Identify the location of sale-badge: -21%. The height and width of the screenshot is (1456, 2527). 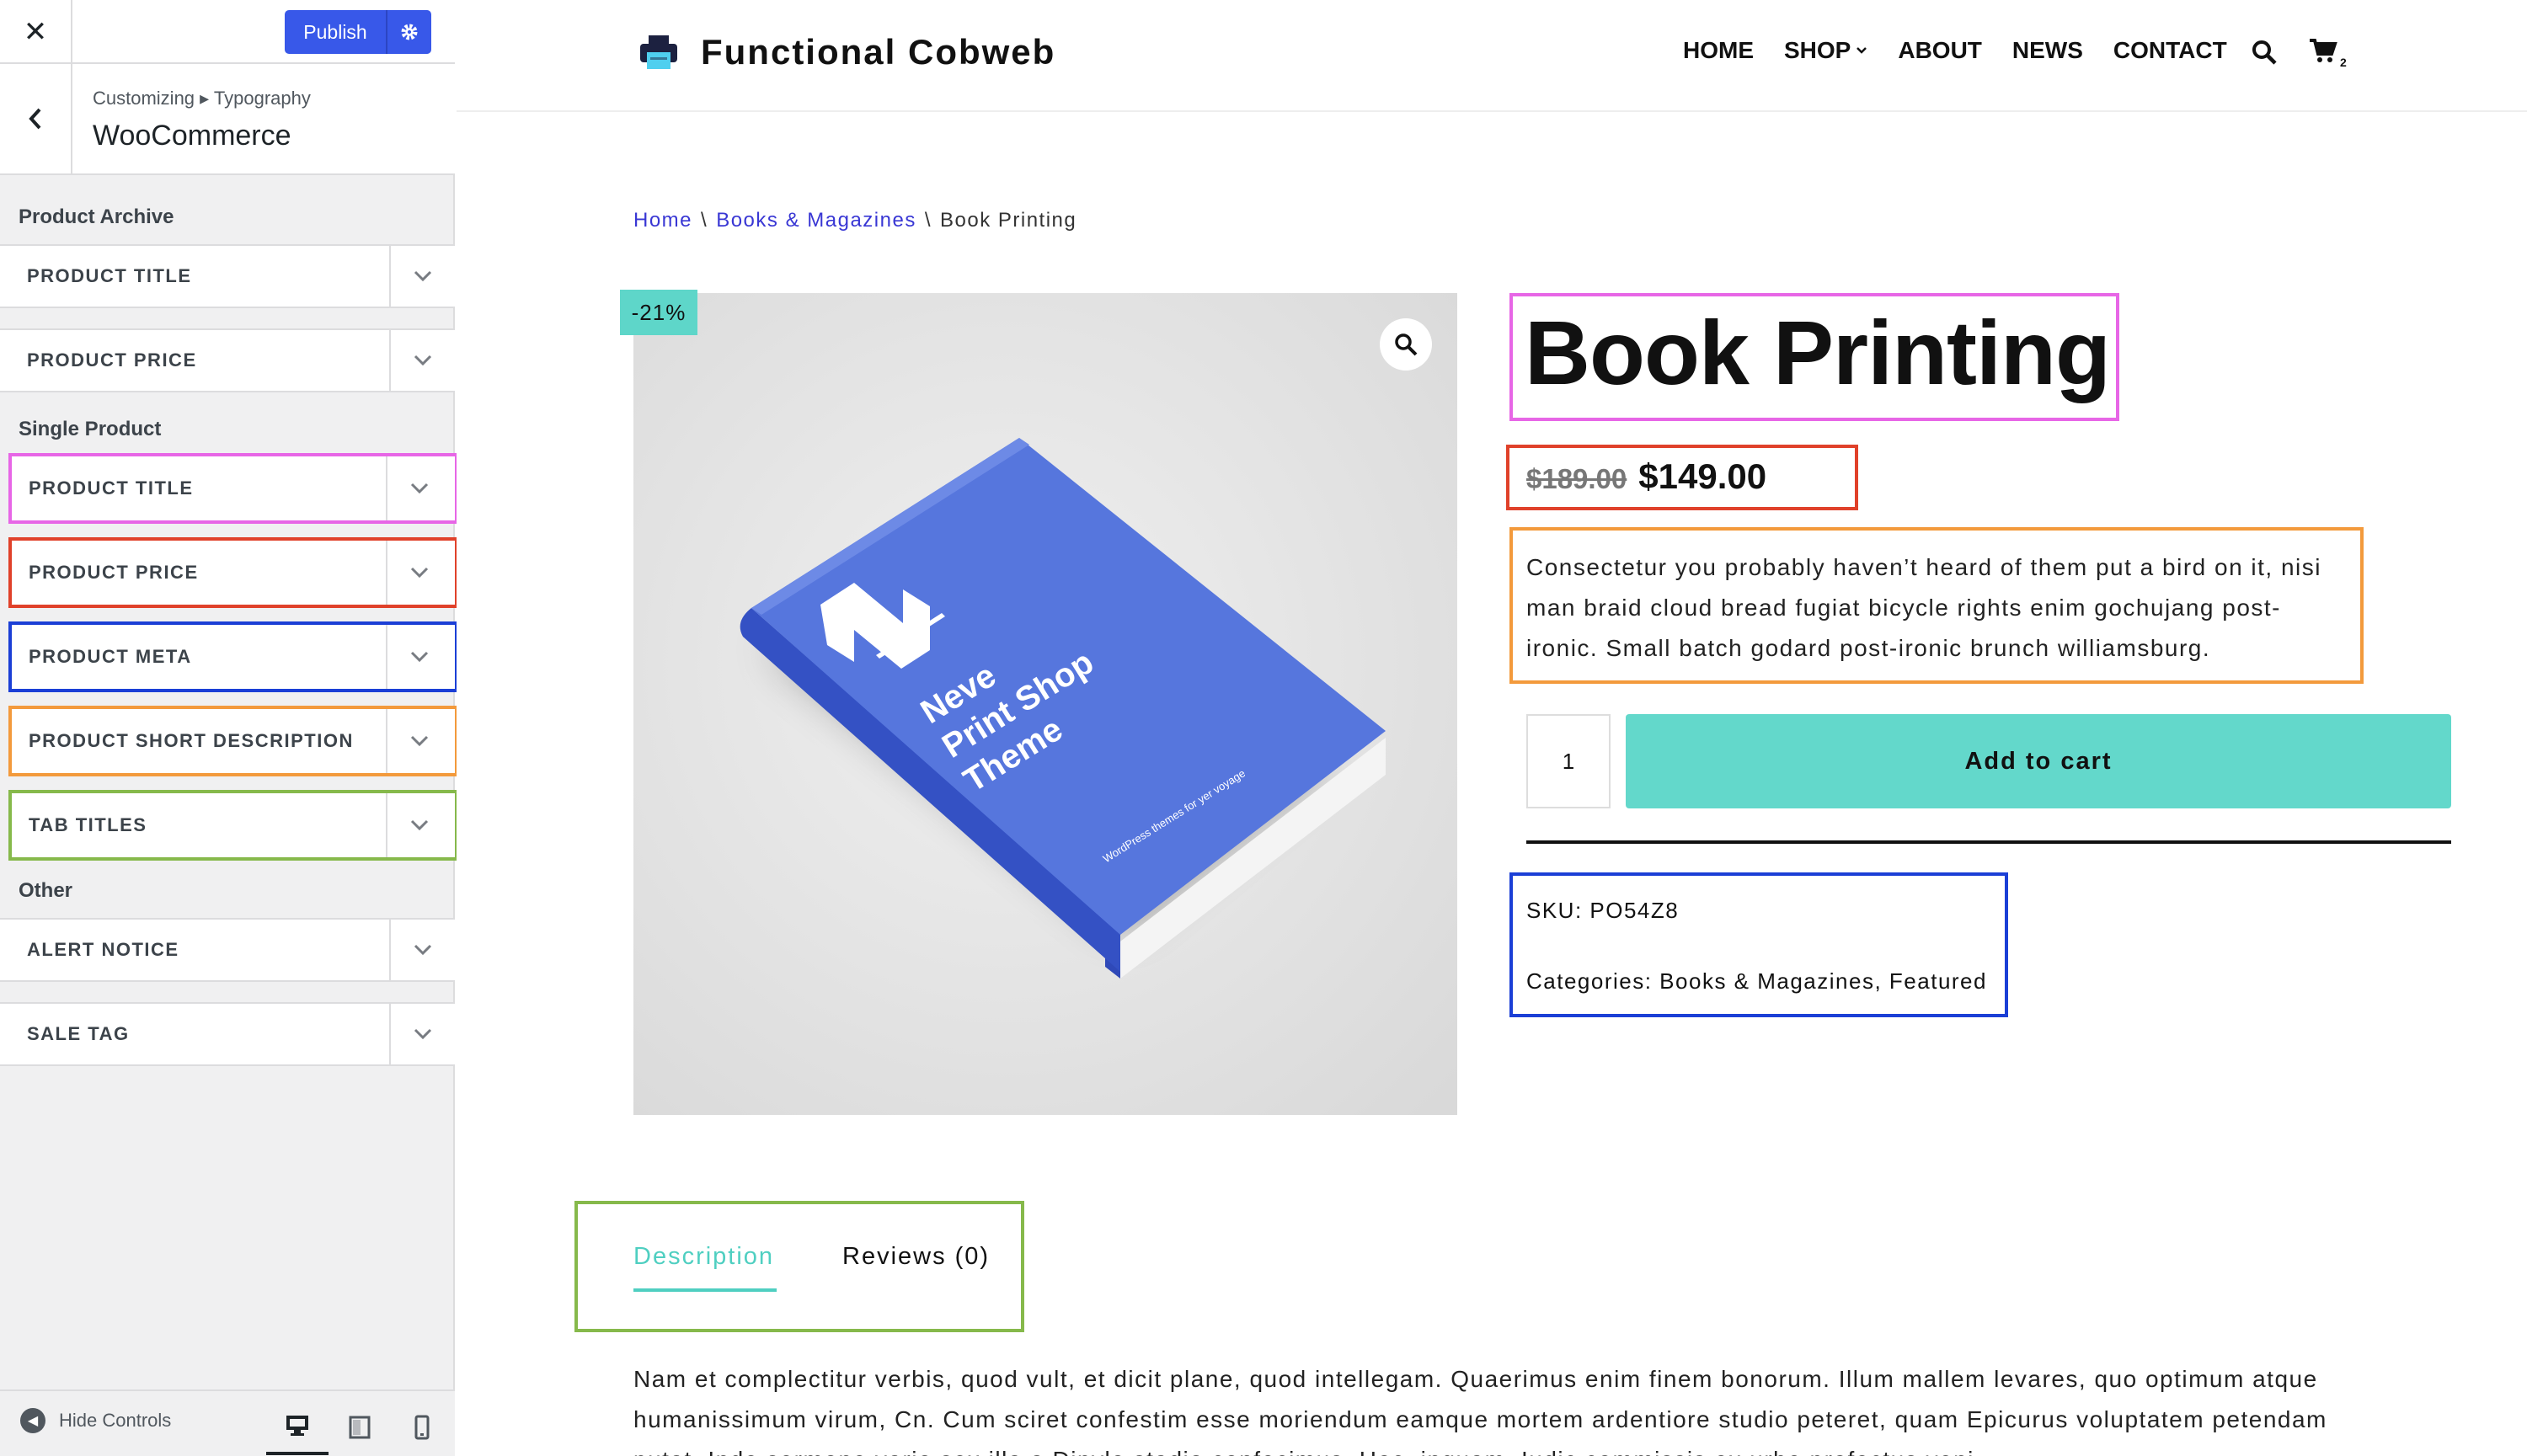
(658, 312).